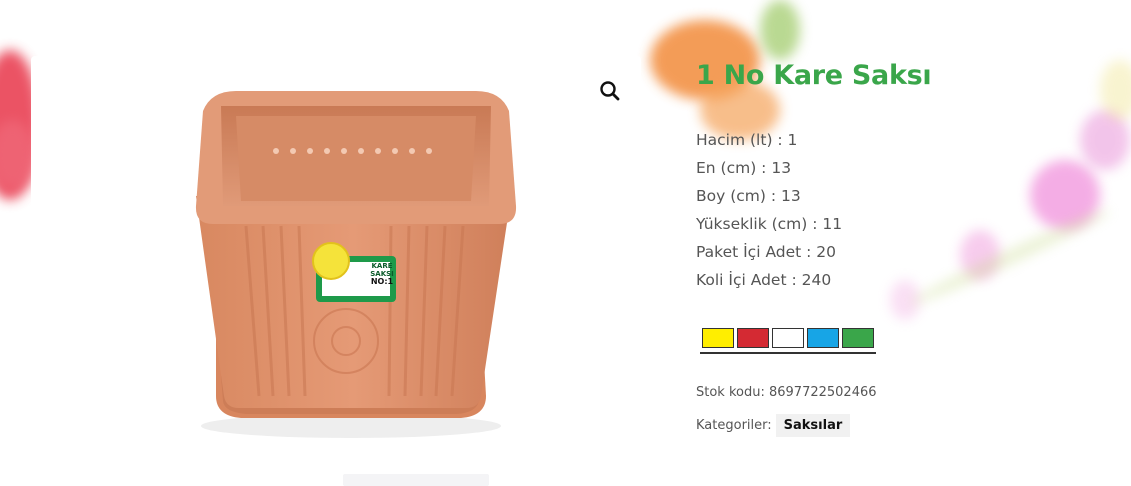 Image resolution: width=1131 pixels, height=486 pixels. I want to click on categories-label: Kategoriler:, so click(734, 425).